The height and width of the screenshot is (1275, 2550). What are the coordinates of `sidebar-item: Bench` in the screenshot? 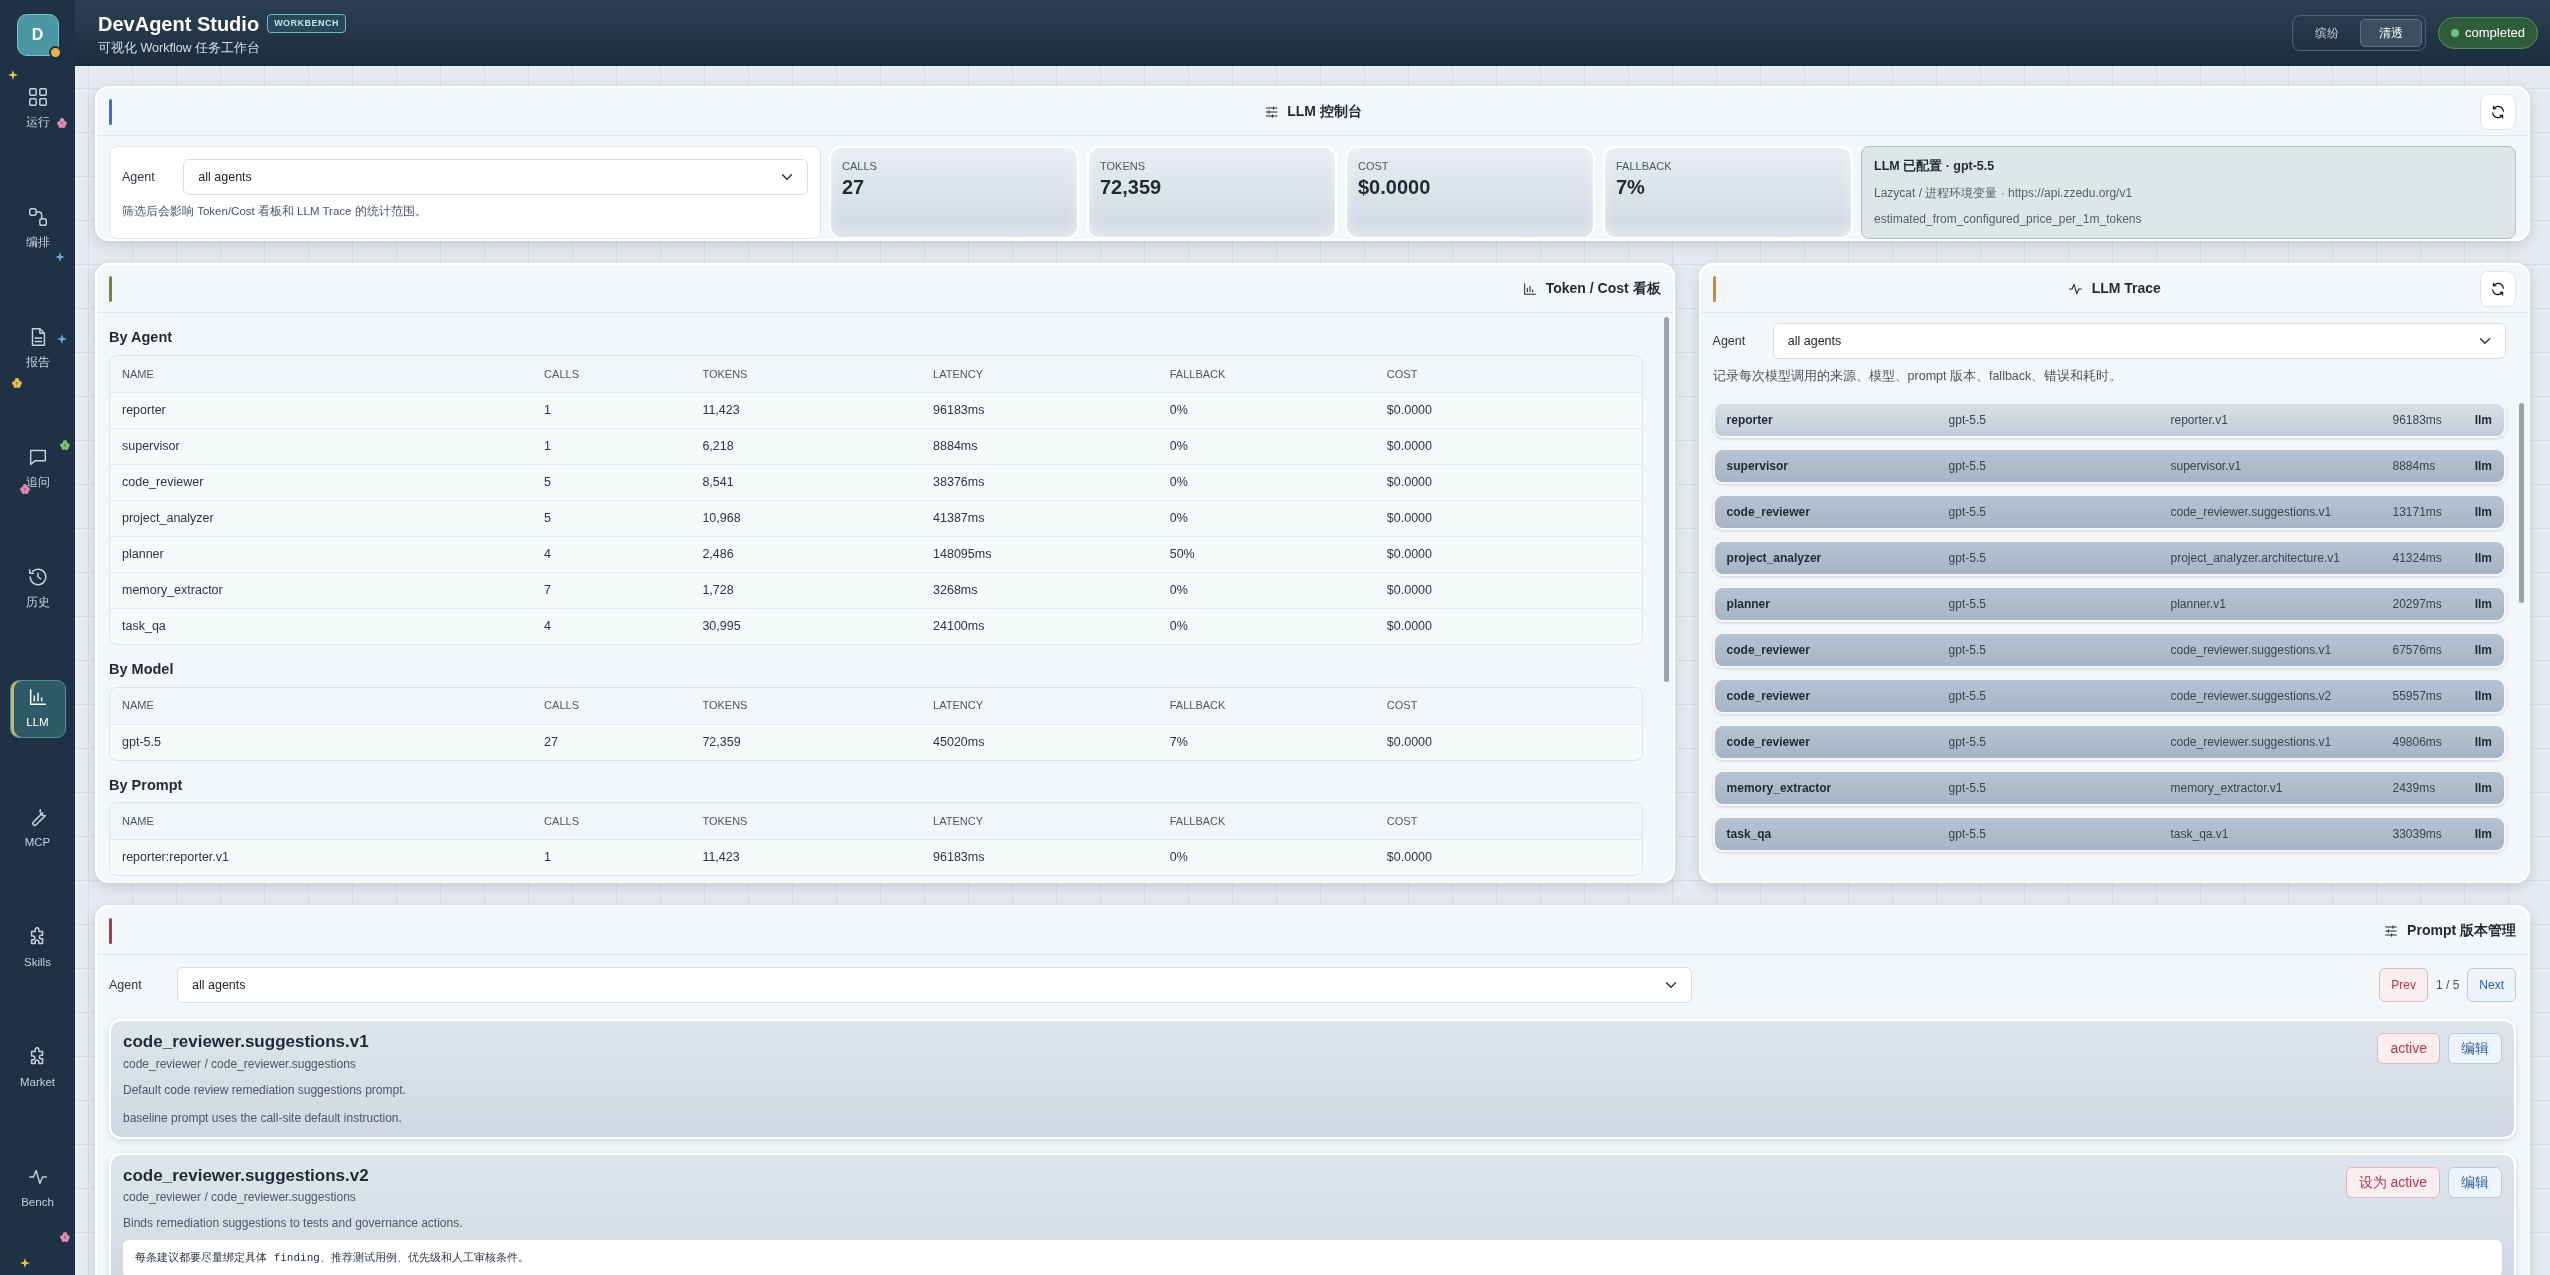 It's located at (37, 1189).